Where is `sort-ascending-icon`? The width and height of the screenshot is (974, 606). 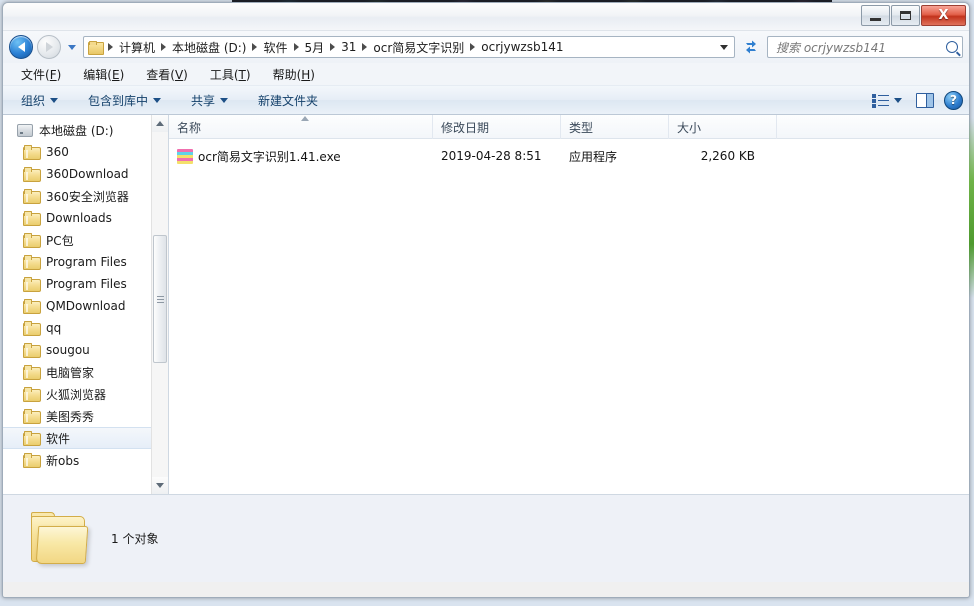 sort-ascending-icon is located at coordinates (304, 118).